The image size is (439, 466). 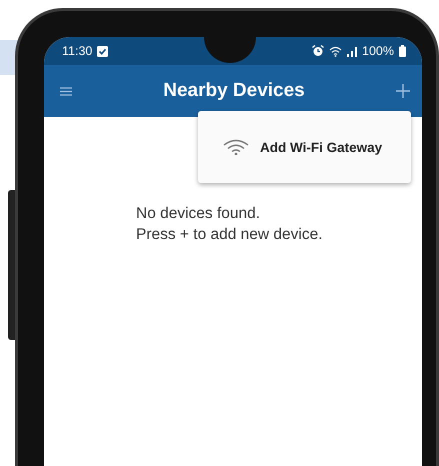 I want to click on empty-message: No devices found., so click(x=198, y=214).